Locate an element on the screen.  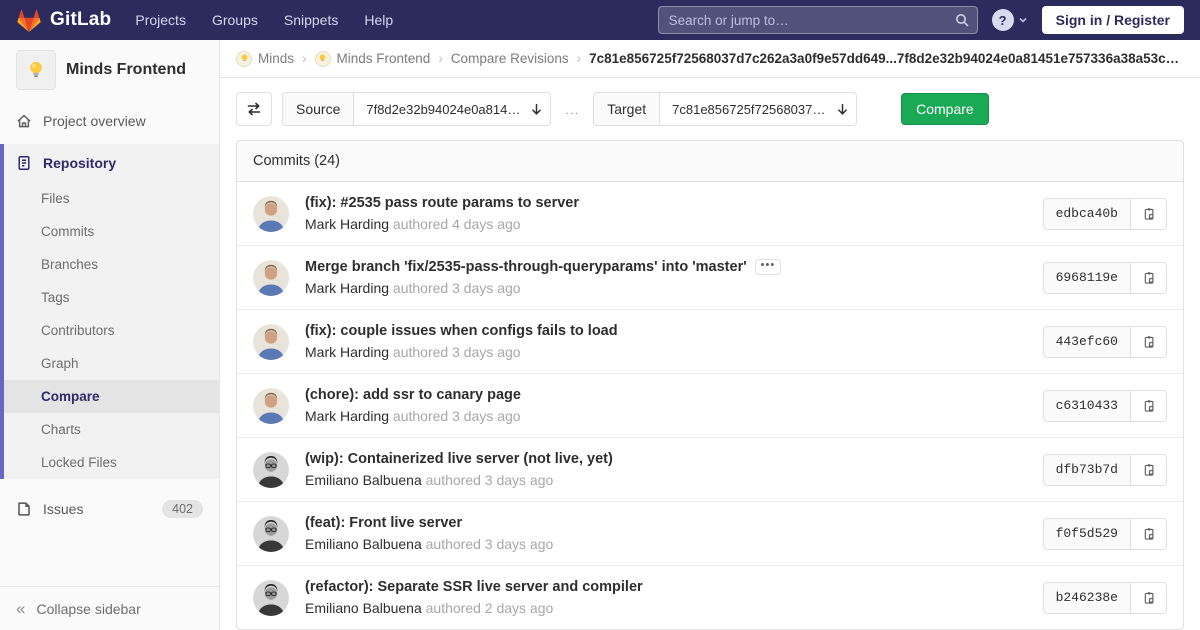
gitlab-logo: GitLab is located at coordinates (63, 20).